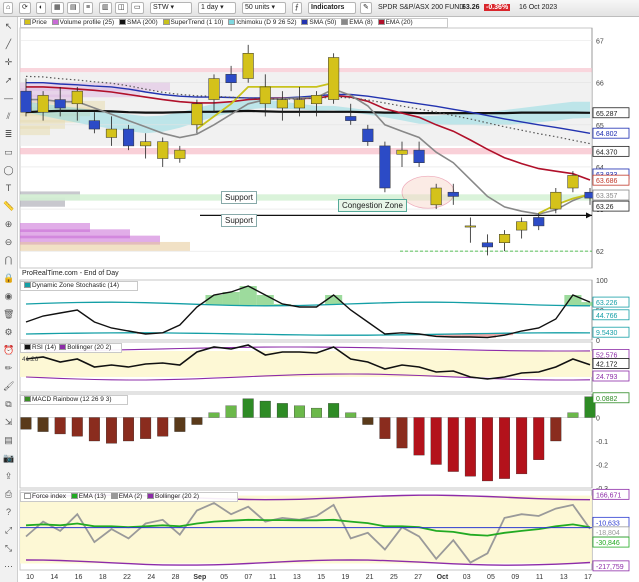  Describe the element at coordinates (323, 22) in the screenshot. I see `legend-sma50: SMA (50)` at that location.